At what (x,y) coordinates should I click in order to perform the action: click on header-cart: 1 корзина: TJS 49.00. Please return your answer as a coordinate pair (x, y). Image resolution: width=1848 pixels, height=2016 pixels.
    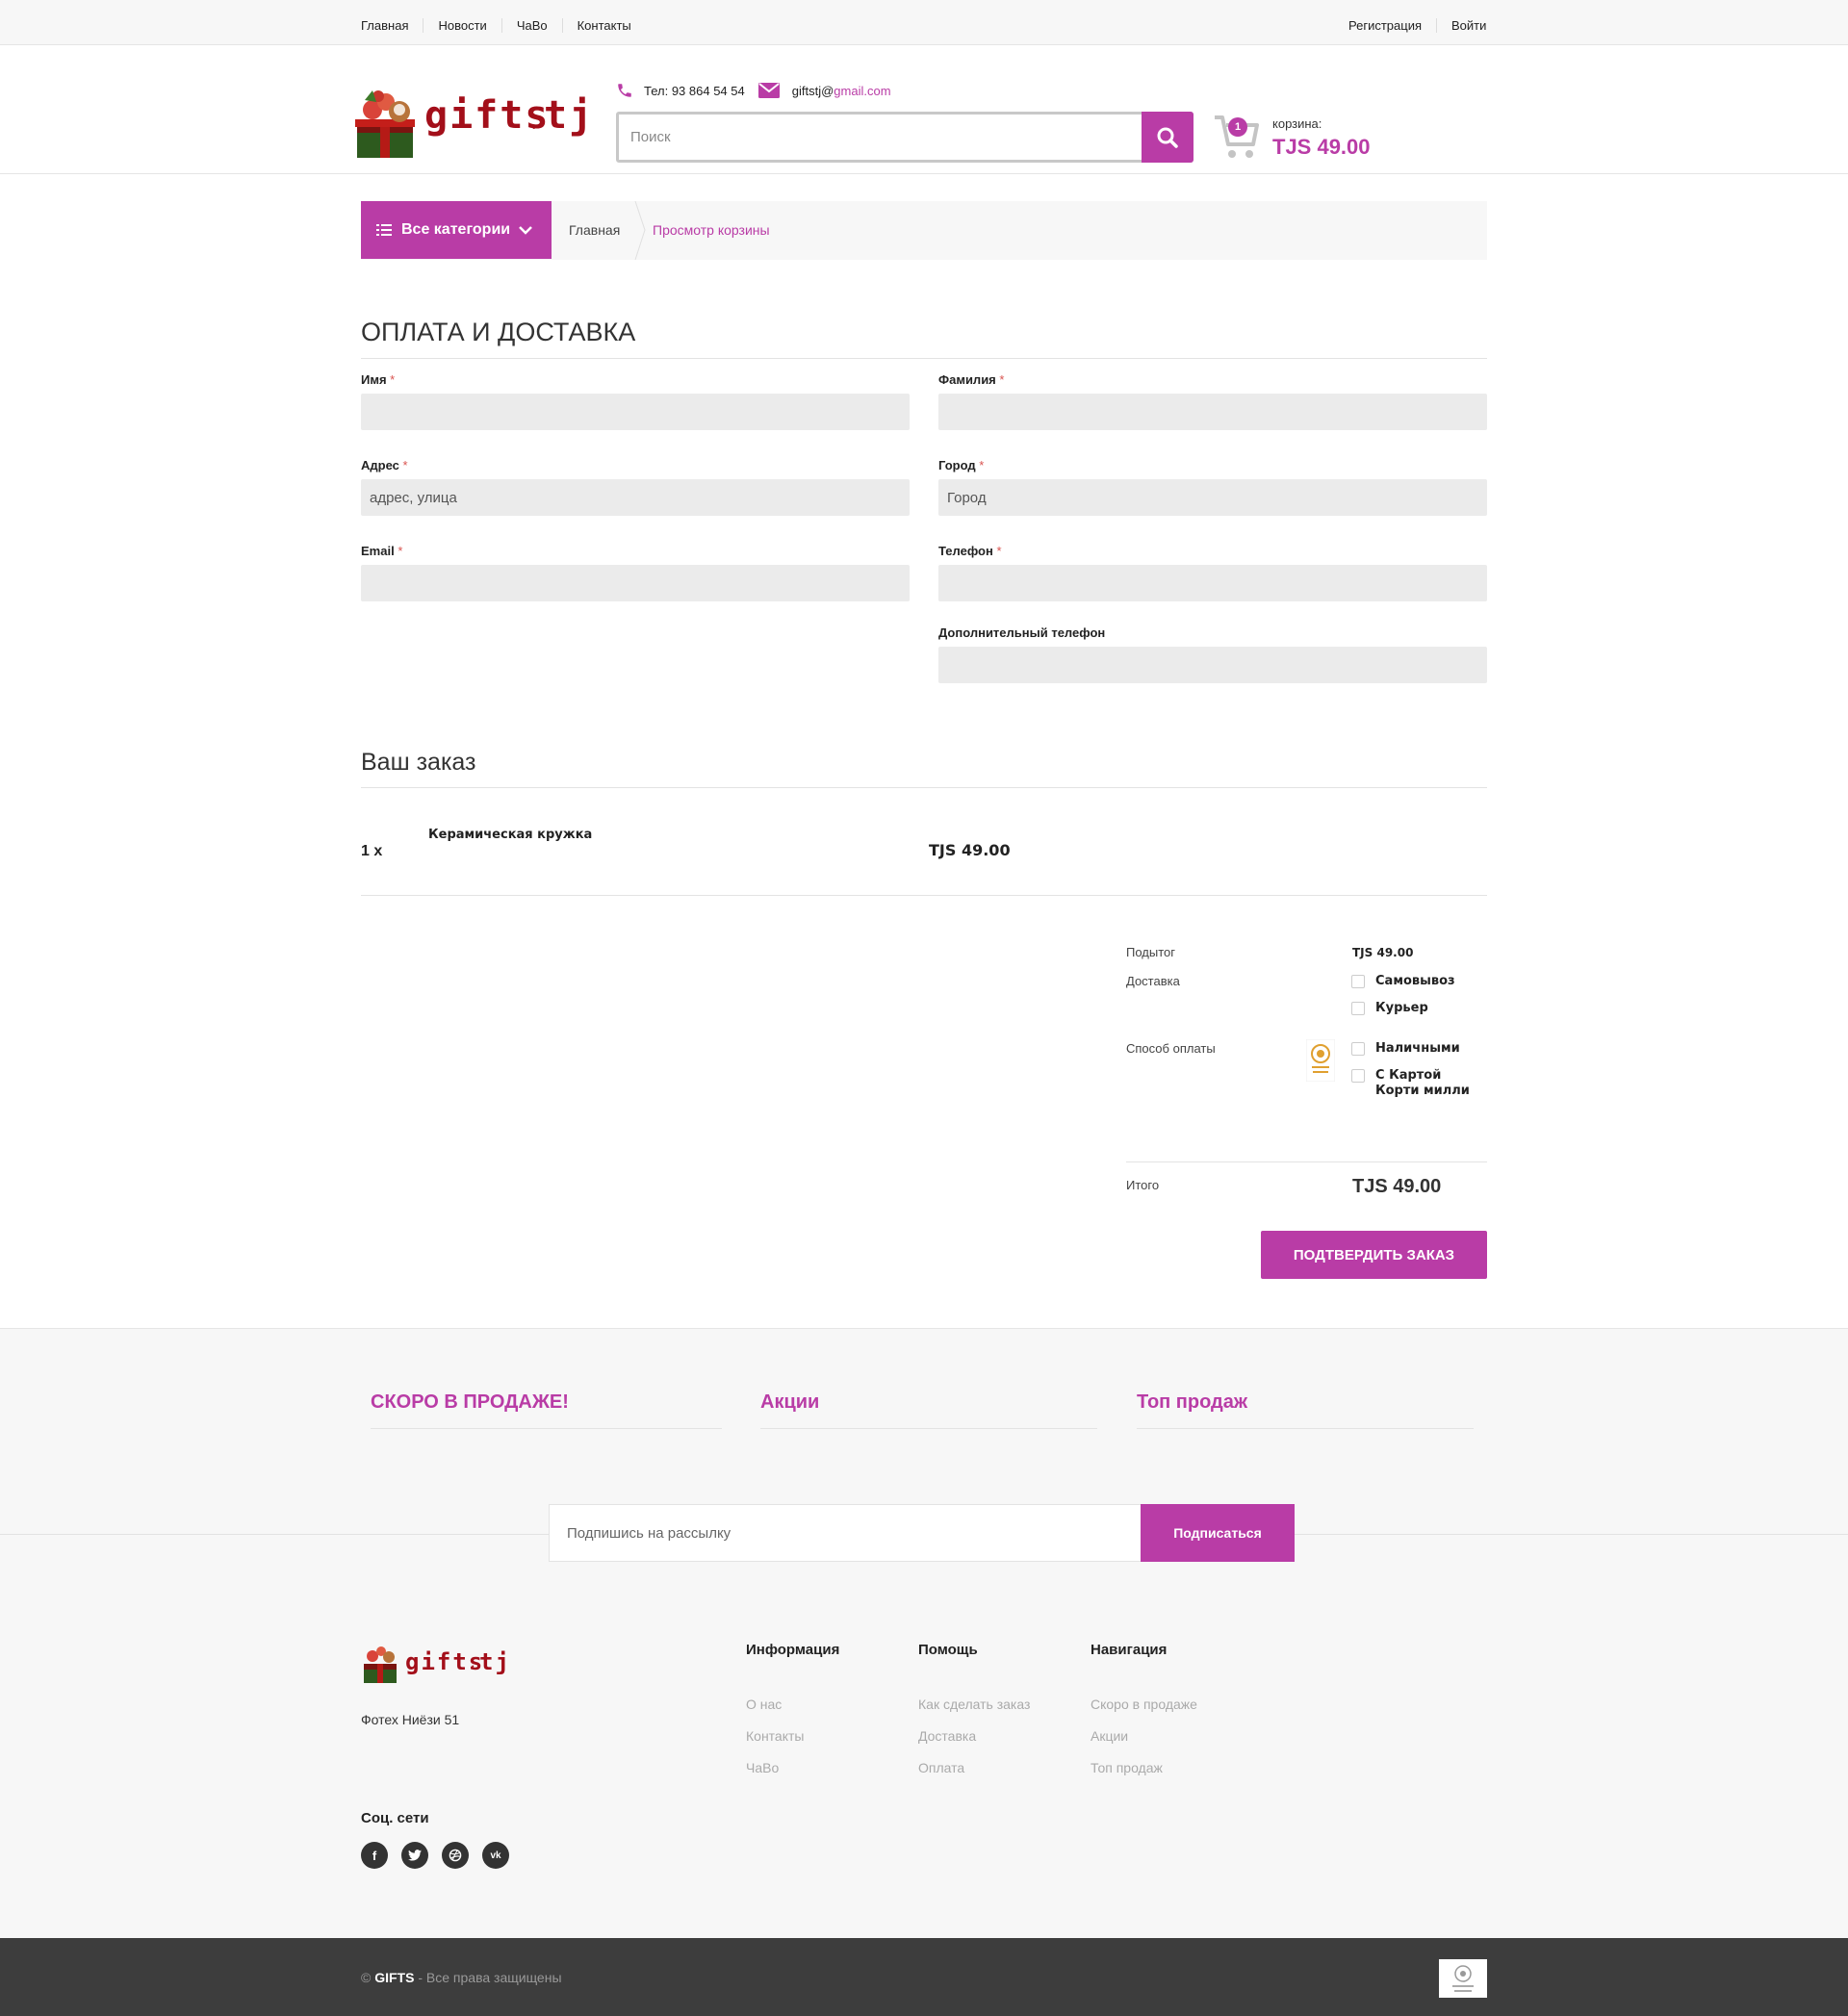
    Looking at the image, I should click on (1309, 137).